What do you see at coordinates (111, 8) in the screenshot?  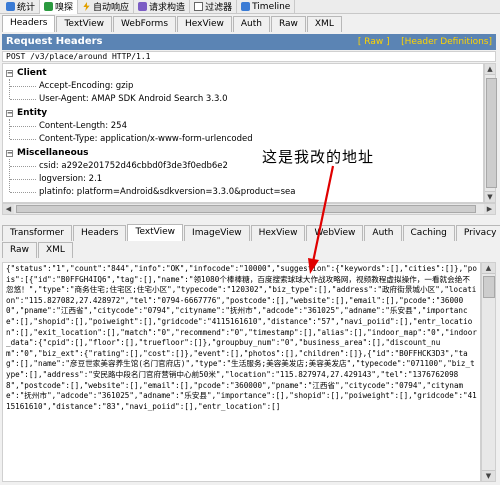 I see `toolbar-tab-label: 自动响应` at bounding box center [111, 8].